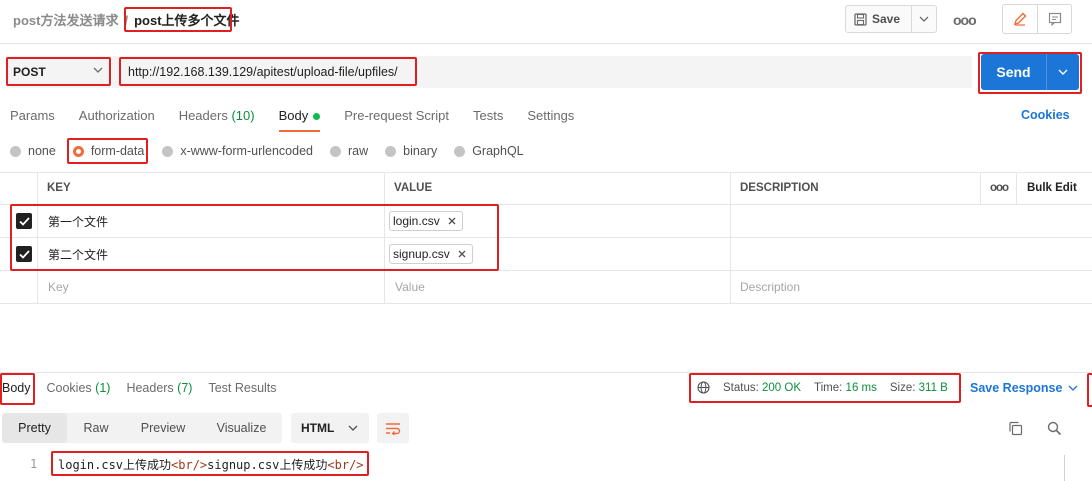 The height and width of the screenshot is (481, 1092). I want to click on file-tag: login.csv, so click(426, 221).